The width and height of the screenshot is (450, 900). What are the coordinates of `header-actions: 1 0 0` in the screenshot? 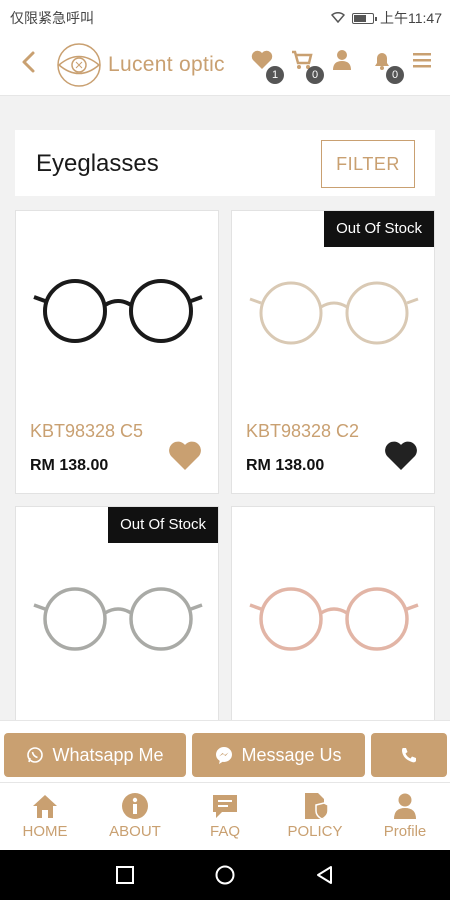 It's located at (342, 66).